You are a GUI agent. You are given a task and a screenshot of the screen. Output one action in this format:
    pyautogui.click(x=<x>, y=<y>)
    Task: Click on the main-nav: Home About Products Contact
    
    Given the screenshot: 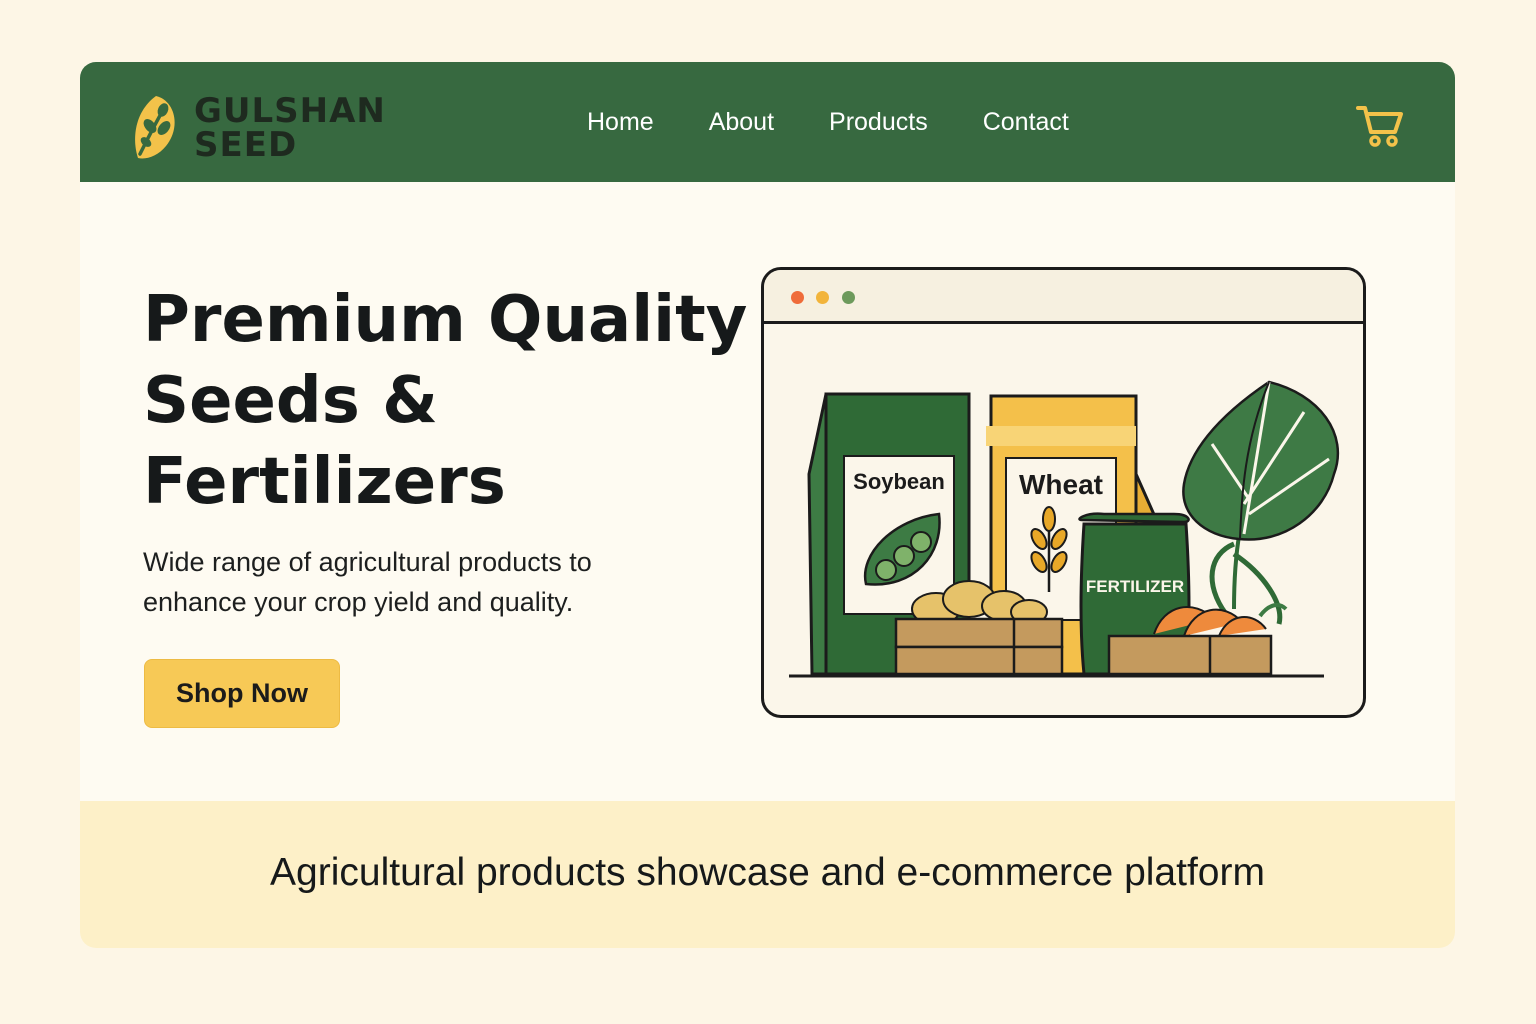 What is the action you would take?
    pyautogui.click(x=855, y=122)
    